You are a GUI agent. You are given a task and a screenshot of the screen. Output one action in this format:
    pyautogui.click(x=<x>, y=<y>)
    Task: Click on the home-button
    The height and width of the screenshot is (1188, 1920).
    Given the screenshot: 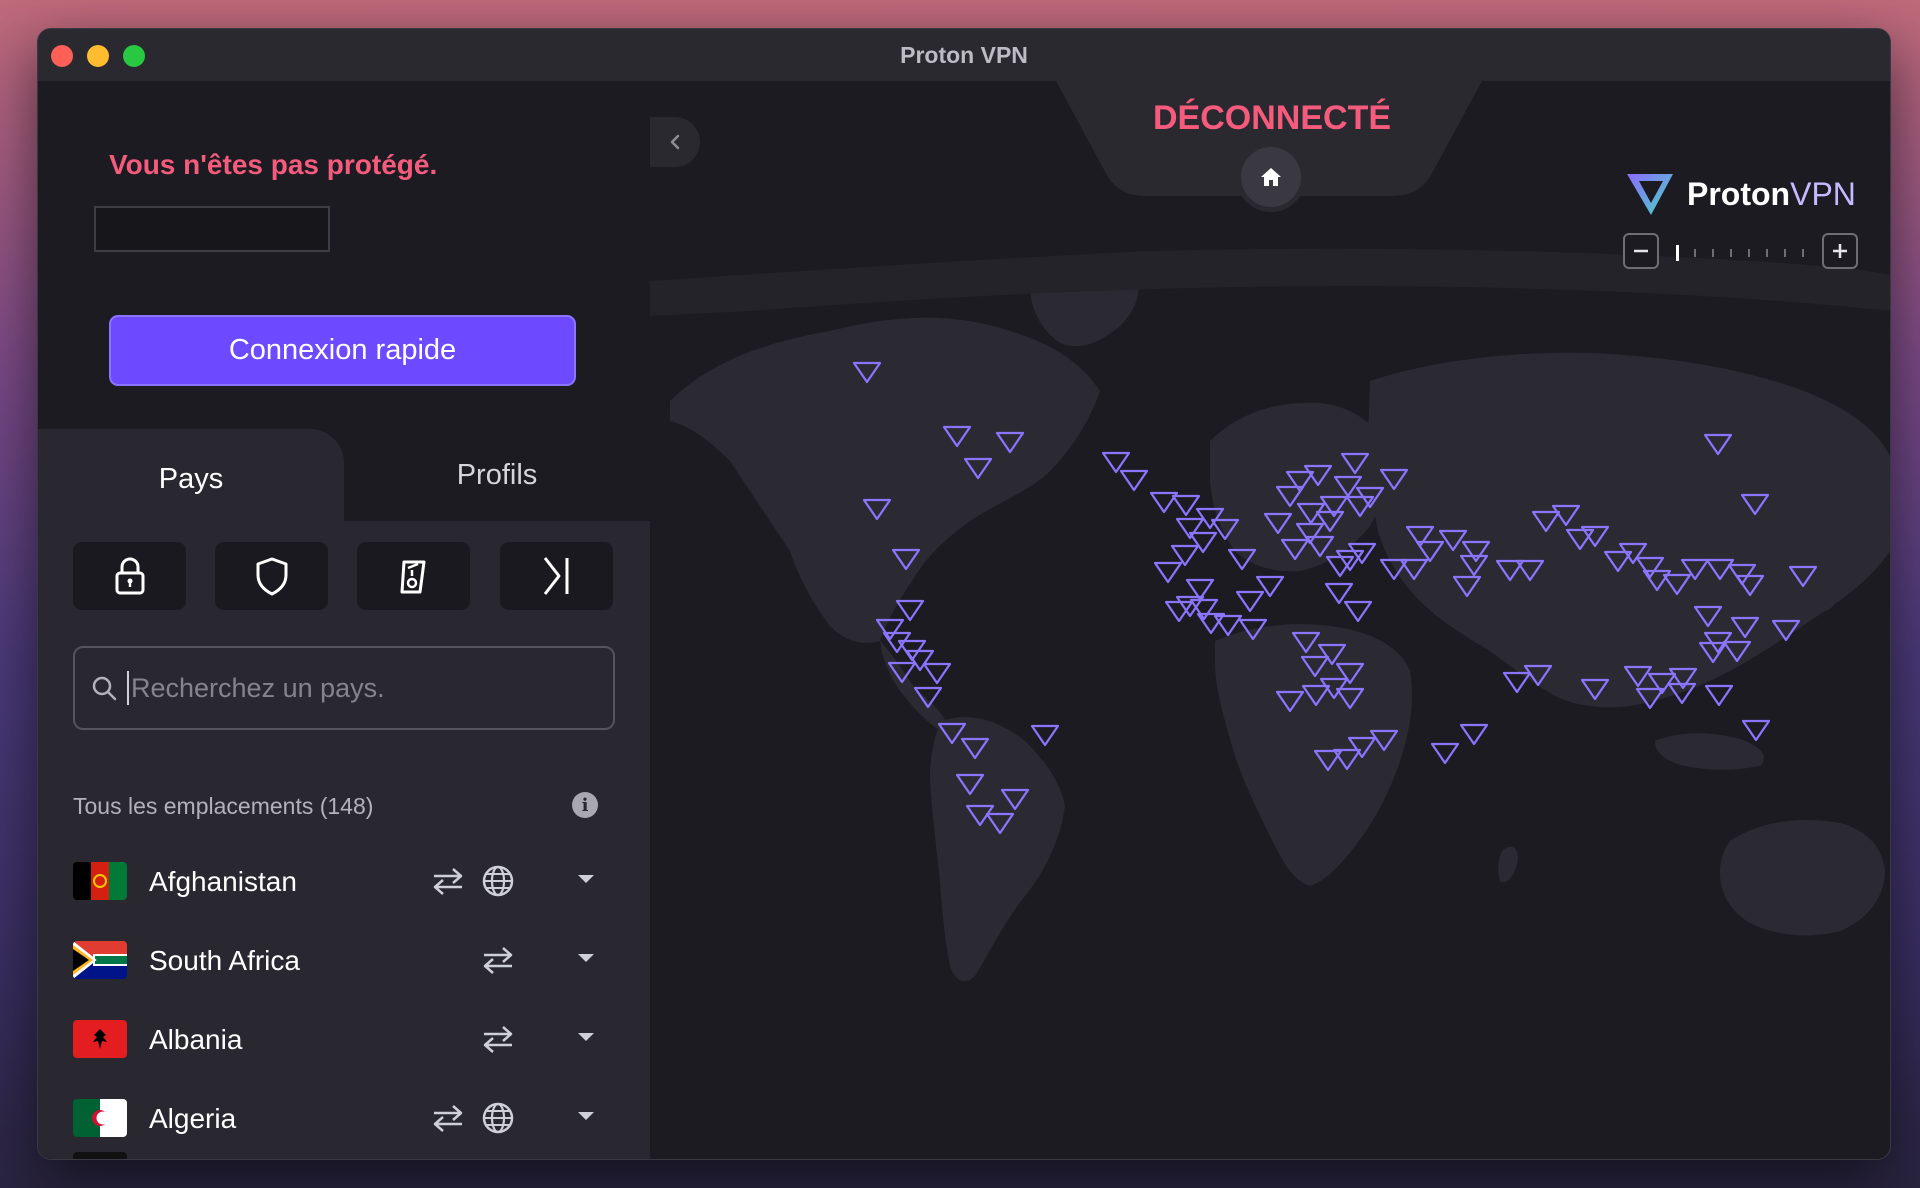 What is the action you would take?
    pyautogui.click(x=1271, y=177)
    